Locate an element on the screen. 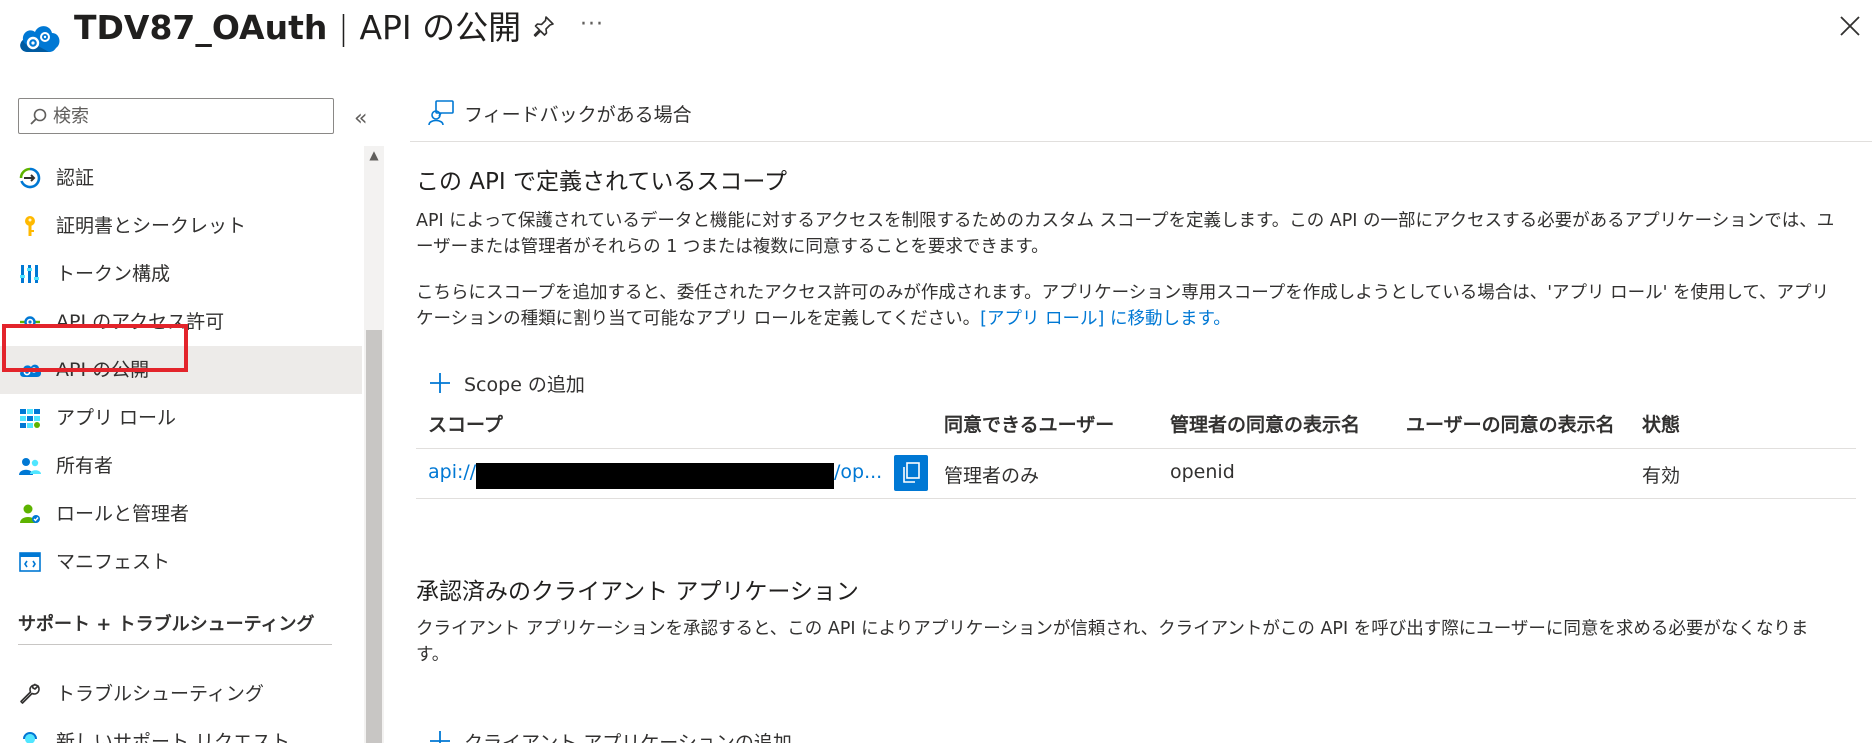 Image resolution: width=1872 pixels, height=743 pixels. sidebar-item-label: 認証 is located at coordinates (75, 178).